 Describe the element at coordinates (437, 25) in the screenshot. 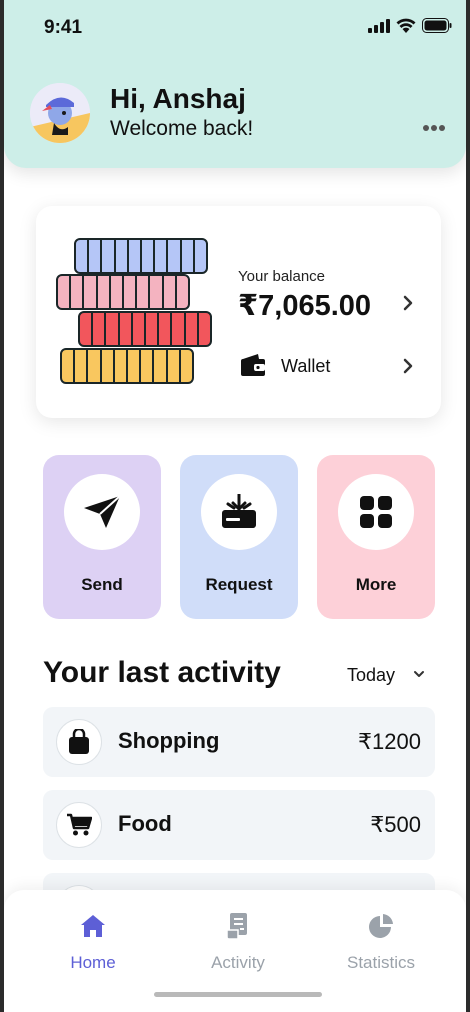

I see `battery-icon` at that location.